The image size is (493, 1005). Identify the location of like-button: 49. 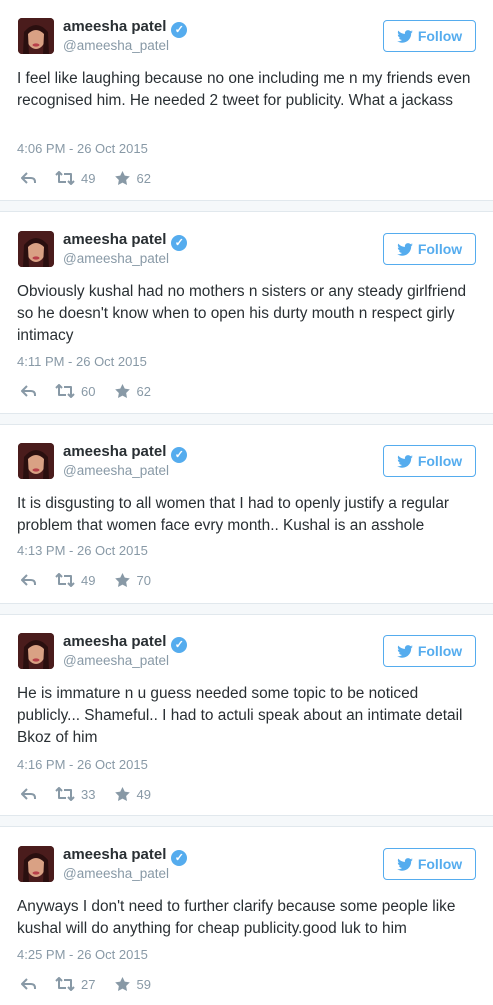
(133, 794).